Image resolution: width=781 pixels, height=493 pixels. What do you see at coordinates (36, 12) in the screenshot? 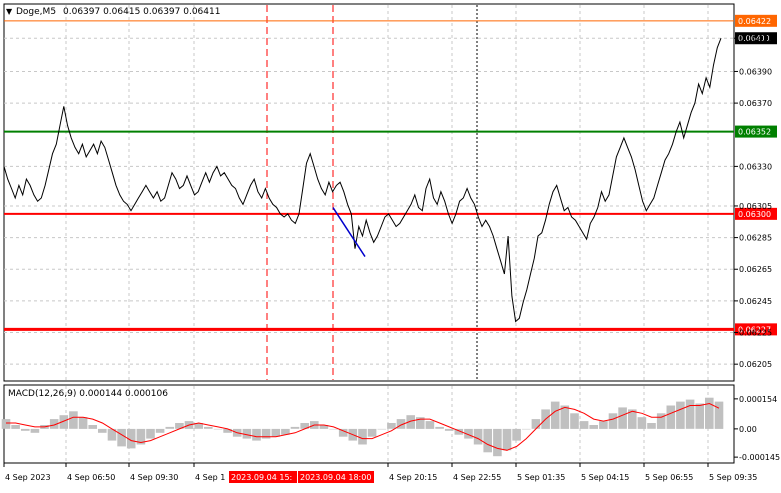
I see `chart-symbol: Doge,M5` at bounding box center [36, 12].